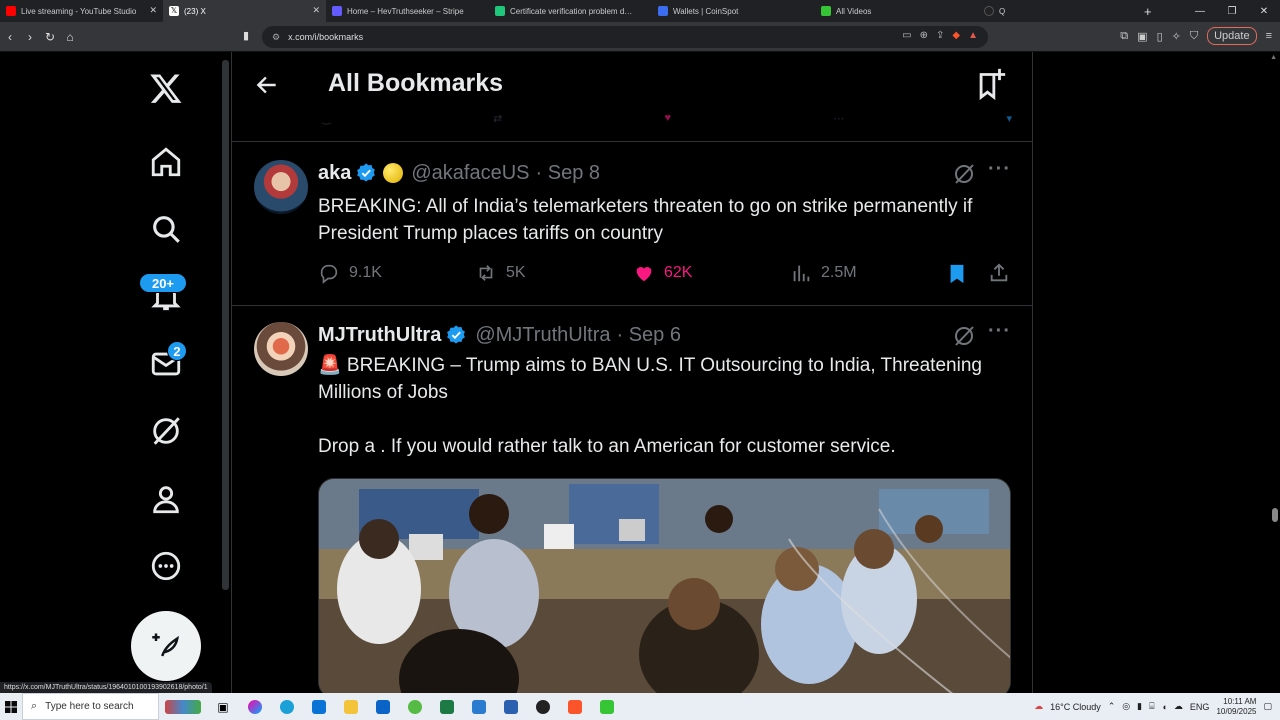 The image size is (1280, 720). What do you see at coordinates (479, 706) in the screenshot?
I see `vscode-icon` at bounding box center [479, 706].